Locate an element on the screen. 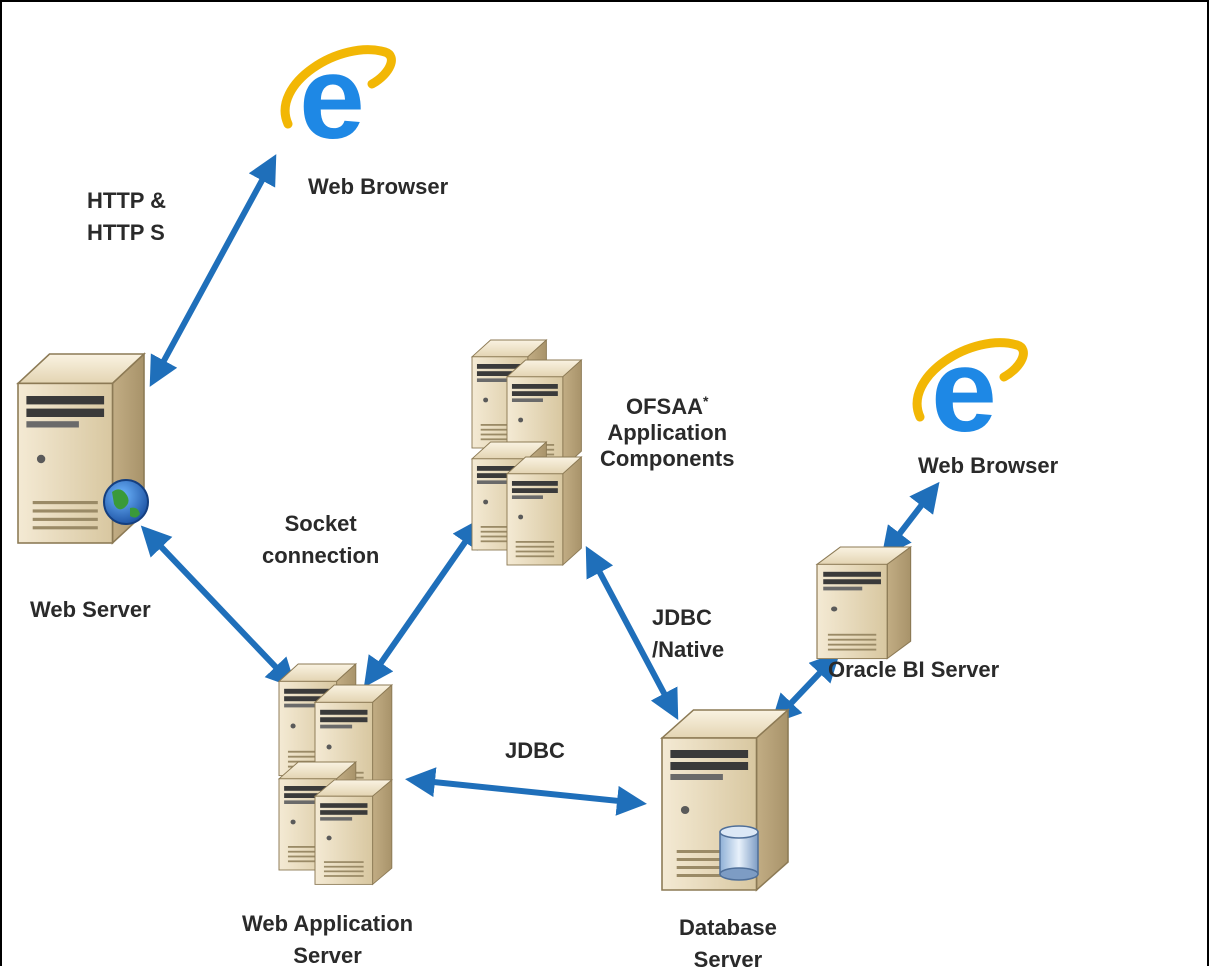  http-label-line1: HTTP & is located at coordinates (127, 200).